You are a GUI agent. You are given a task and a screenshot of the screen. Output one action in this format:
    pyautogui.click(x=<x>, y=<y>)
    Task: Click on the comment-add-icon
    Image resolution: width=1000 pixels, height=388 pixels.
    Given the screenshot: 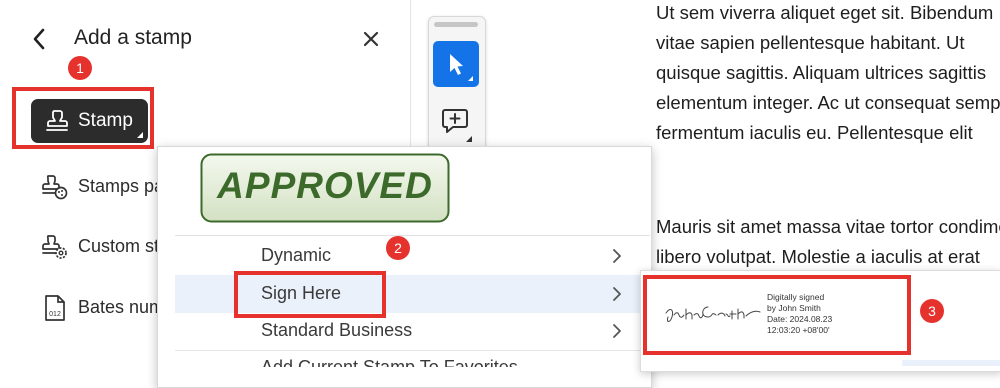 What is the action you would take?
    pyautogui.click(x=457, y=125)
    